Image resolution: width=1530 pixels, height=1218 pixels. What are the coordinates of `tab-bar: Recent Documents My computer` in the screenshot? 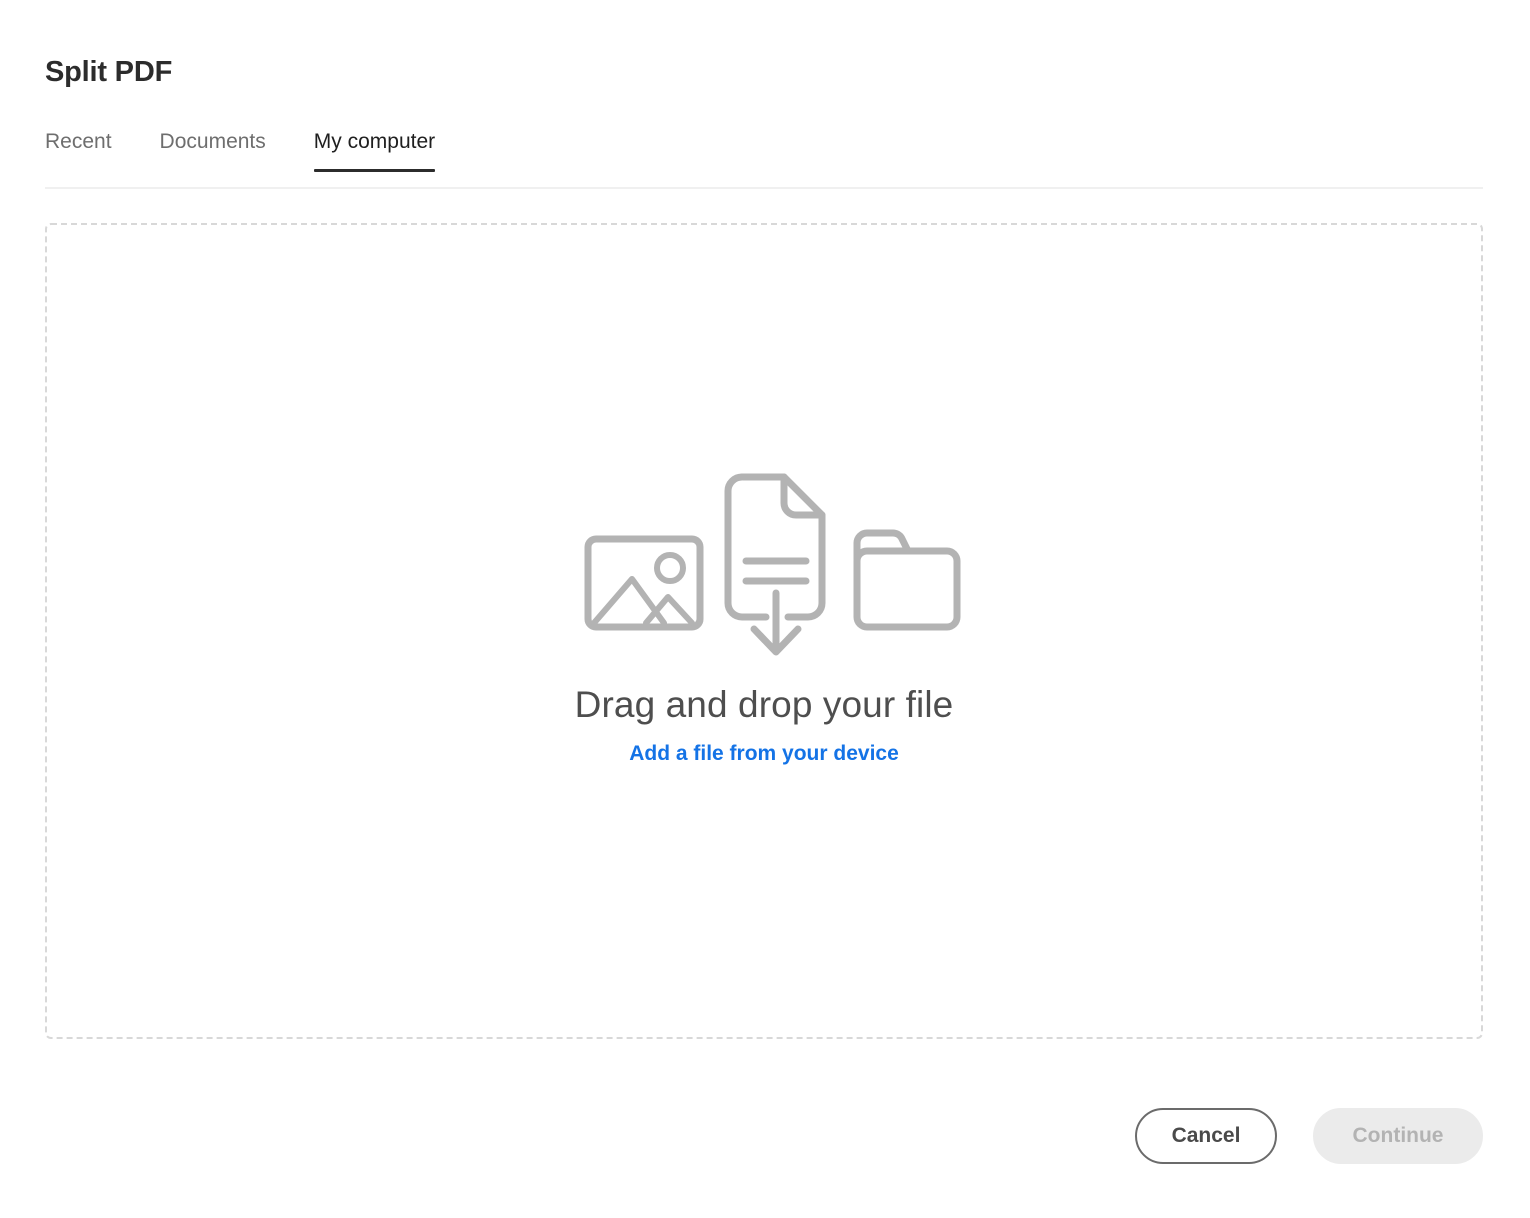 It's located at (764, 157).